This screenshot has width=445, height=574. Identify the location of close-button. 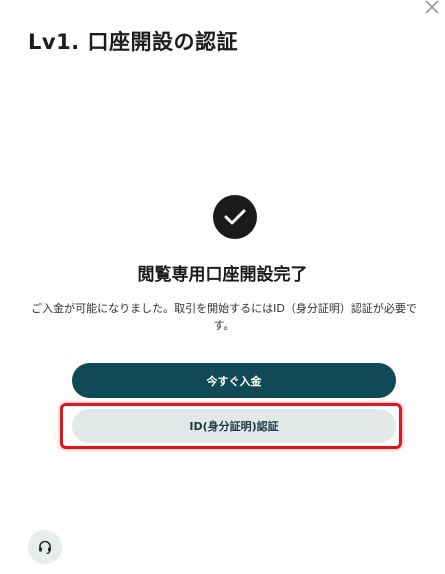
(433, 8).